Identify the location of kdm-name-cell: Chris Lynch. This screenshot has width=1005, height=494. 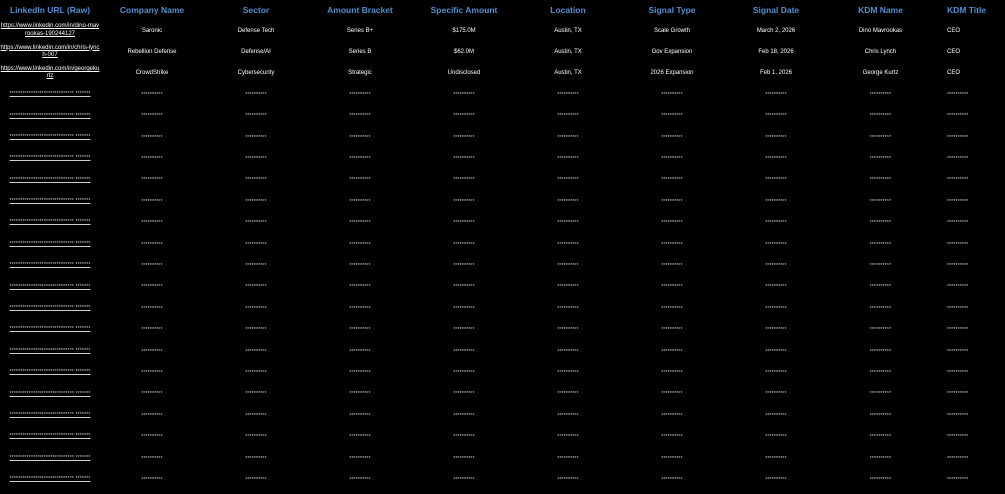
(880, 51).